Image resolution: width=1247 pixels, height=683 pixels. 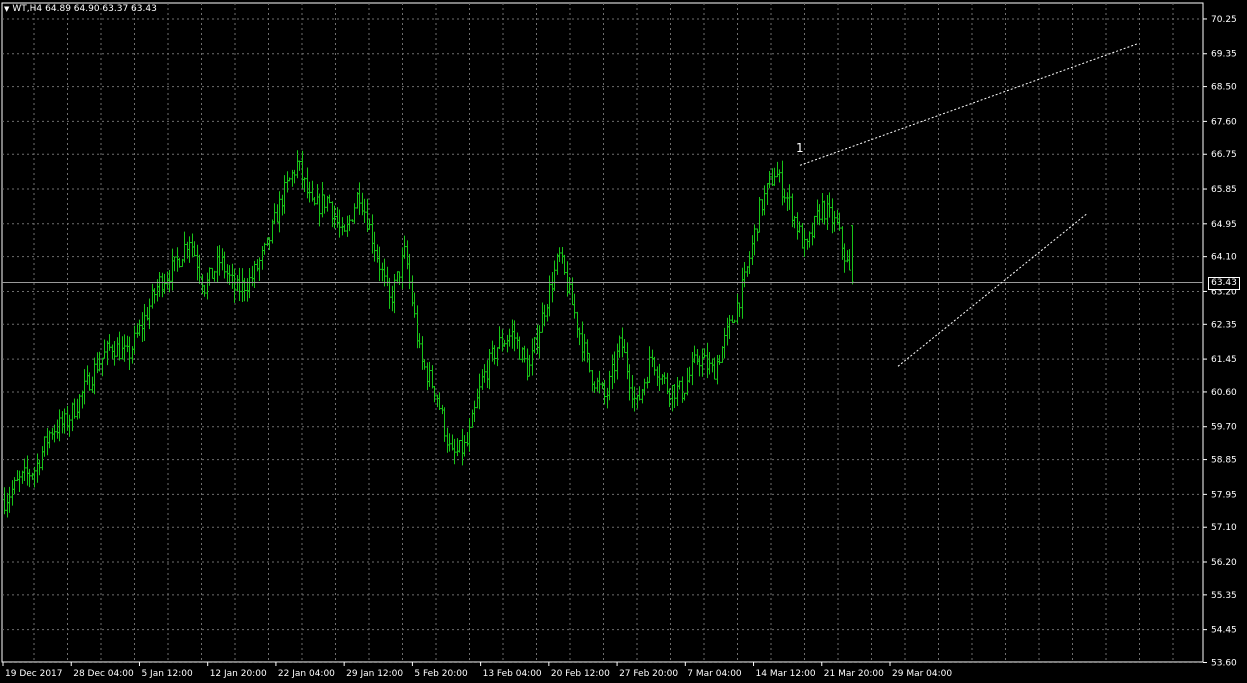 What do you see at coordinates (800, 148) in the screenshot?
I see `wave-label: 1` at bounding box center [800, 148].